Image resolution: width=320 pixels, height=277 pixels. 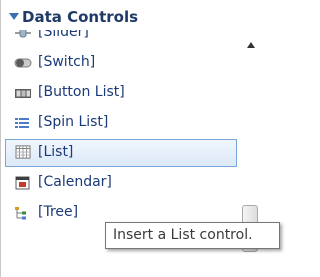 What do you see at coordinates (63, 35) in the screenshot?
I see `list-item-label: [Slider]` at bounding box center [63, 35].